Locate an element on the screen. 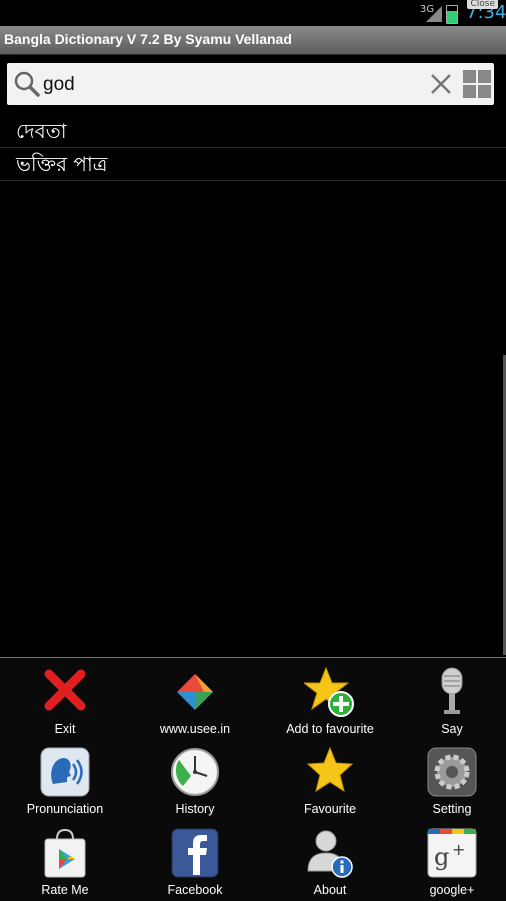 The width and height of the screenshot is (506, 901). menu-label: Facebook is located at coordinates (195, 890).